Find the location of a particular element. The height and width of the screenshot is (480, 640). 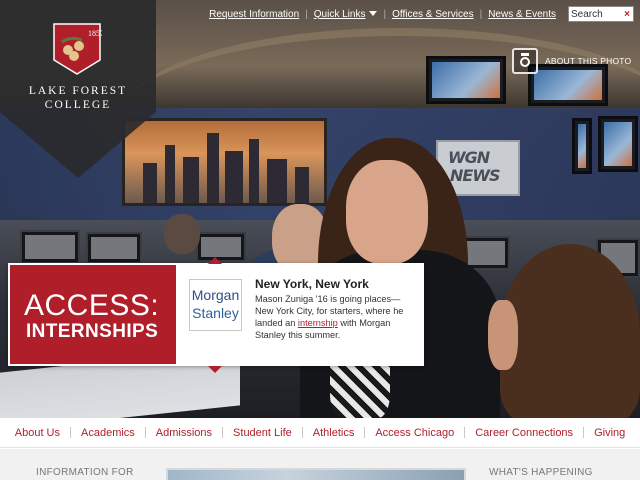

crest-icon: 1857 is located at coordinates (77, 49).